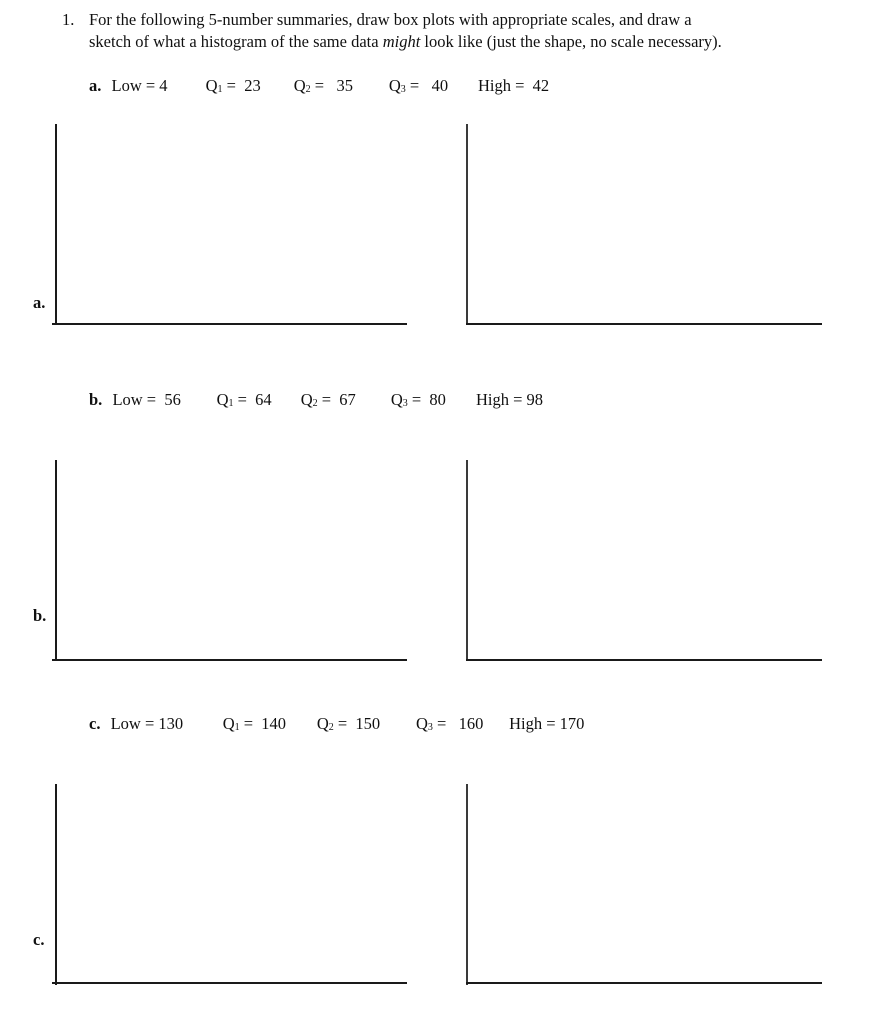 The height and width of the screenshot is (1024, 892). Describe the element at coordinates (263, 723) in the screenshot. I see `q-number: = 140` at that location.